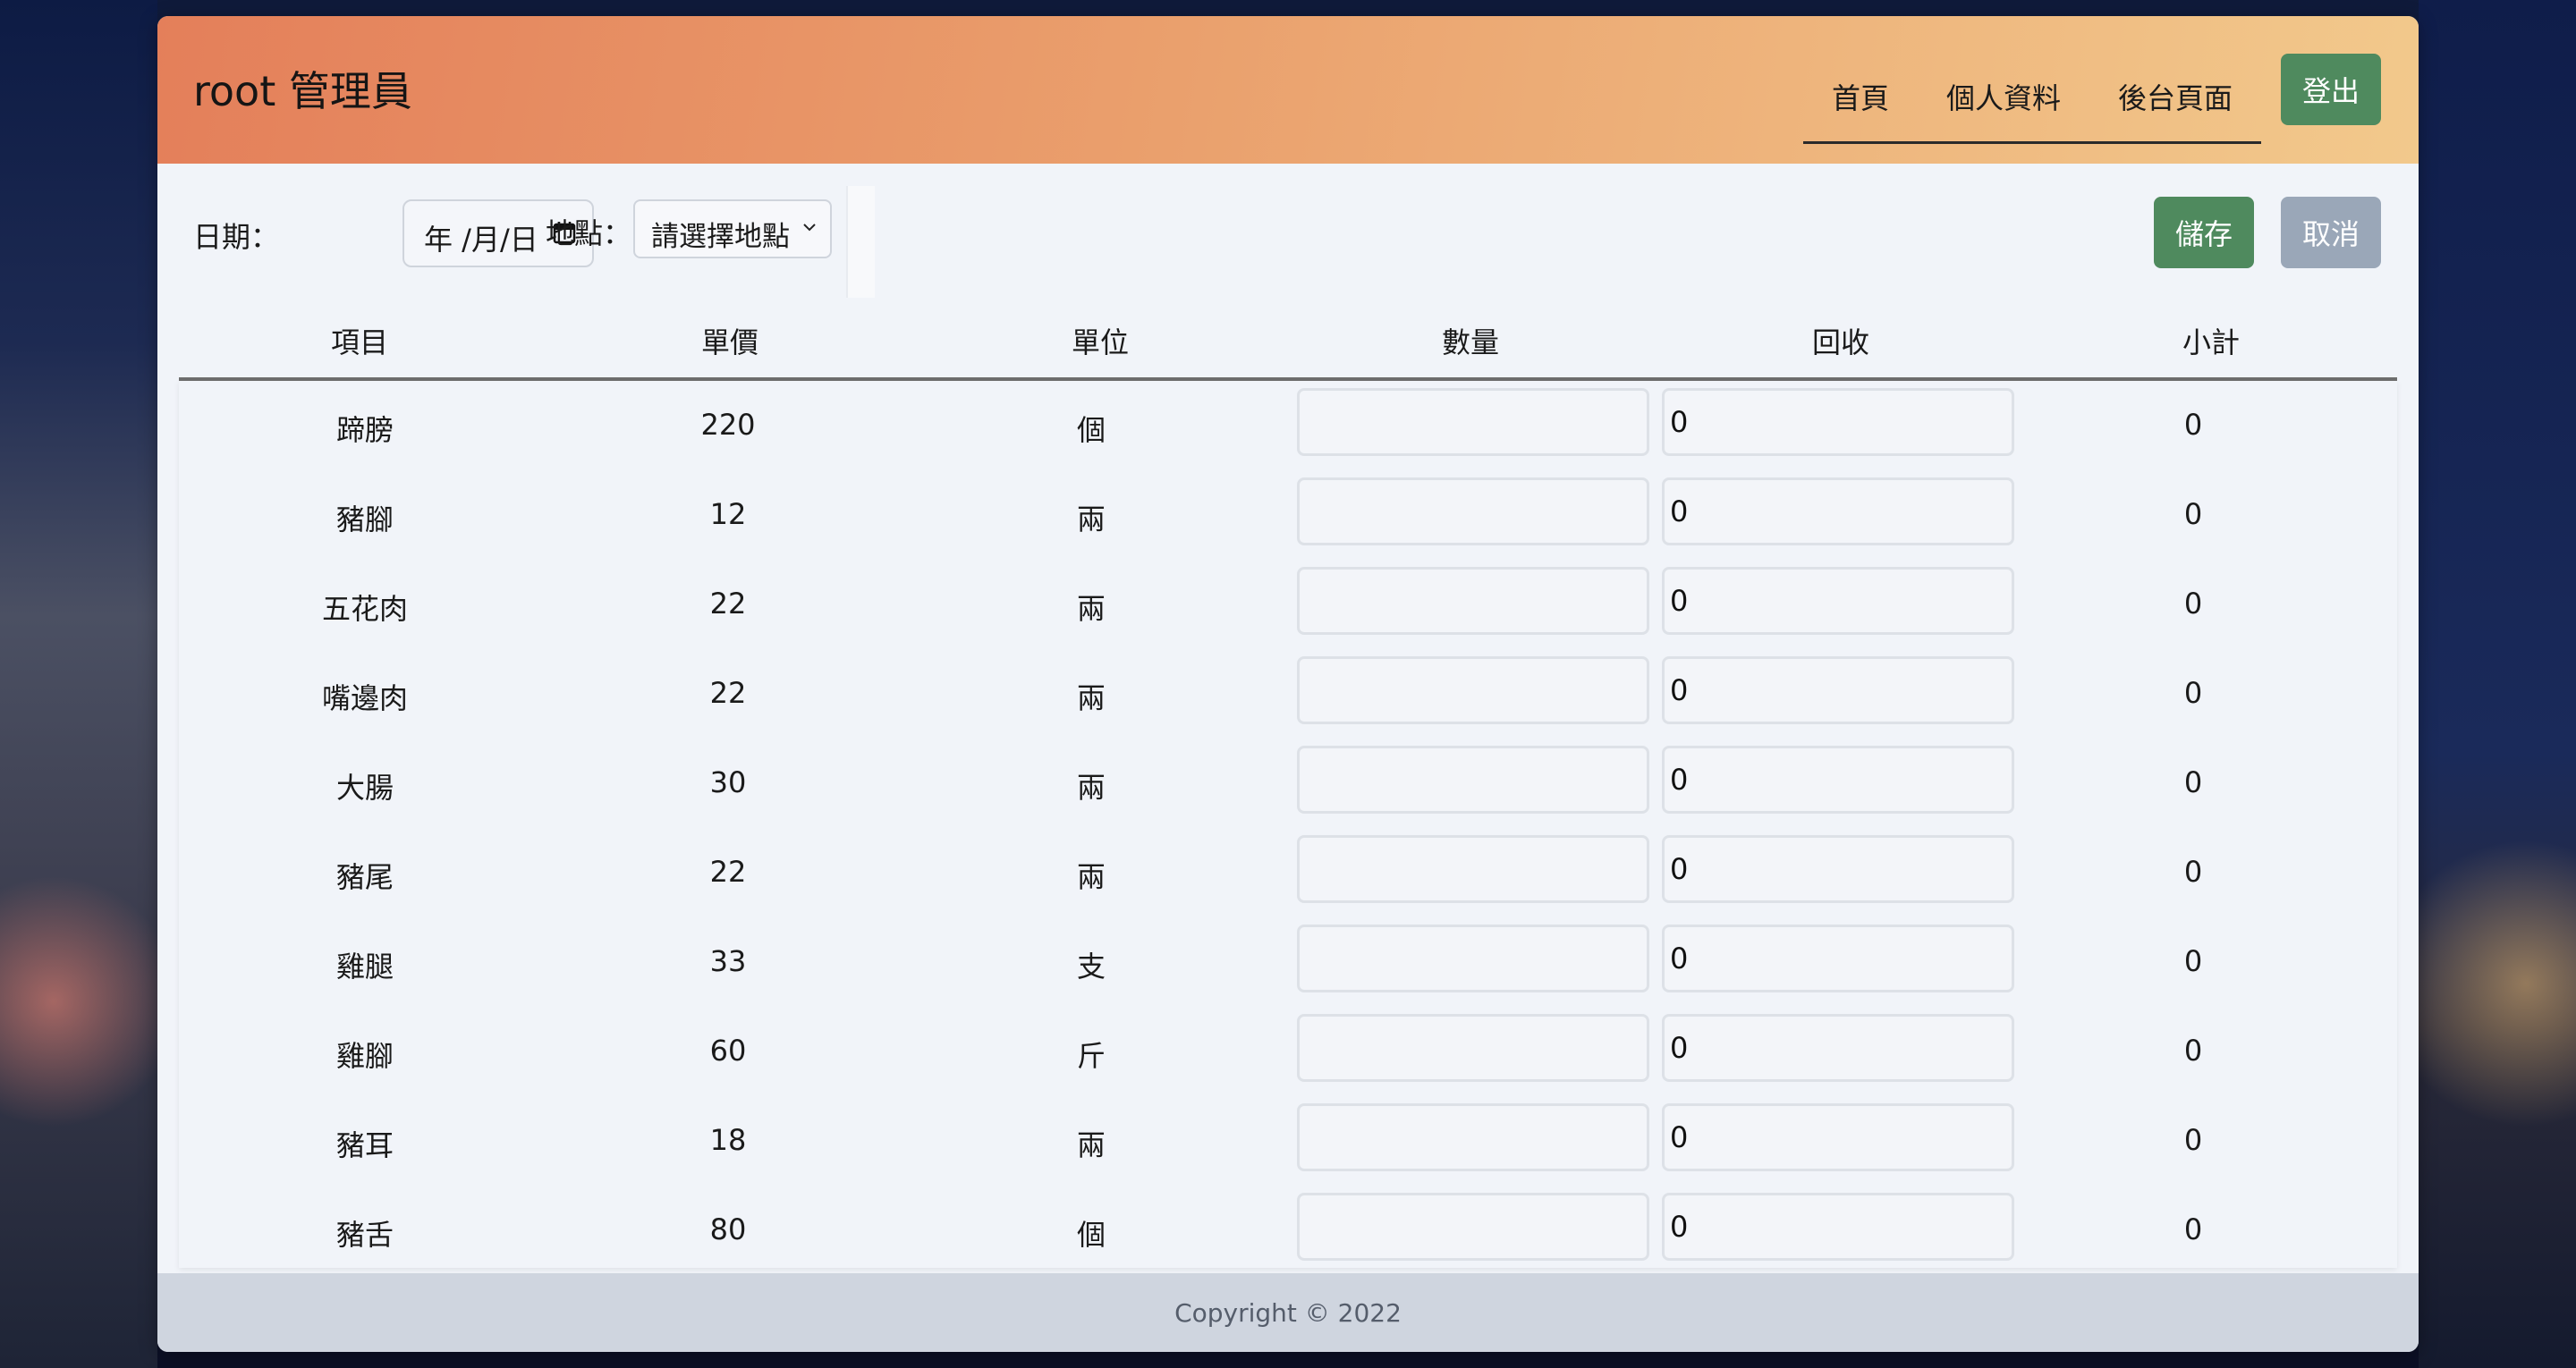 The height and width of the screenshot is (1368, 2576). Describe the element at coordinates (302, 91) in the screenshot. I see `brand-title: root 管理員` at that location.